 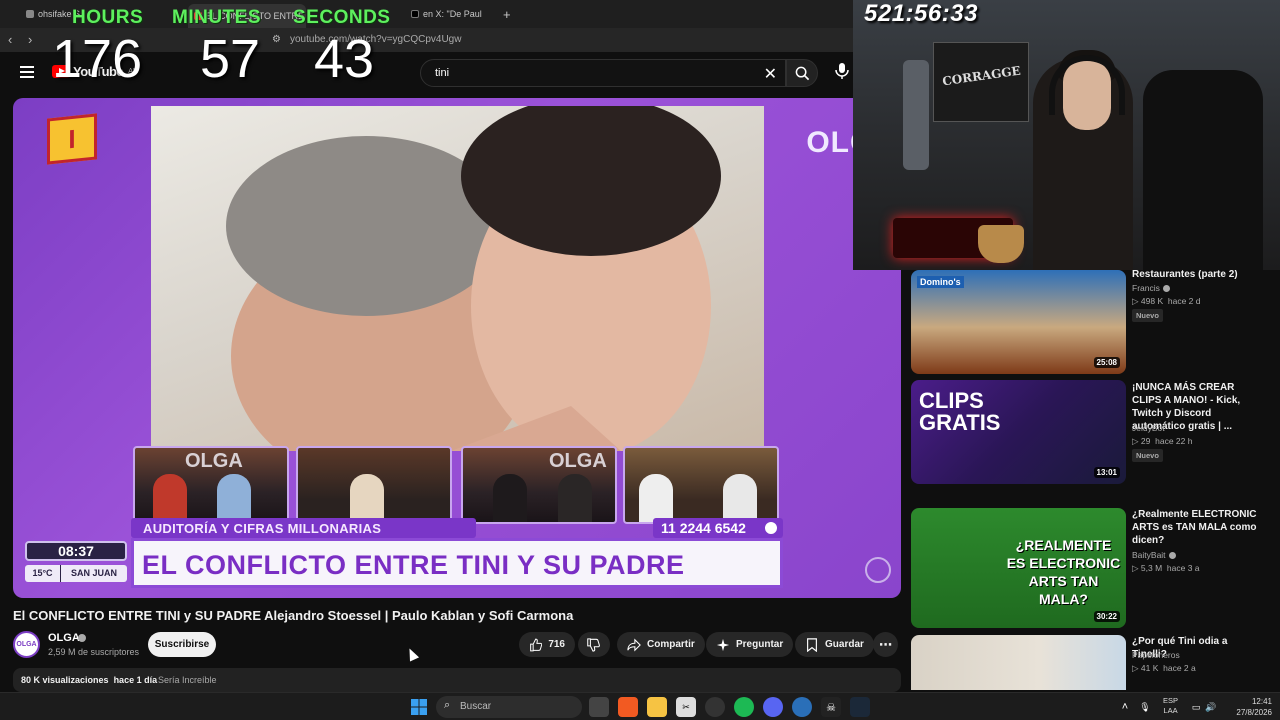 What do you see at coordinates (1171, 700) in the screenshot?
I see `language-code: ESP` at bounding box center [1171, 700].